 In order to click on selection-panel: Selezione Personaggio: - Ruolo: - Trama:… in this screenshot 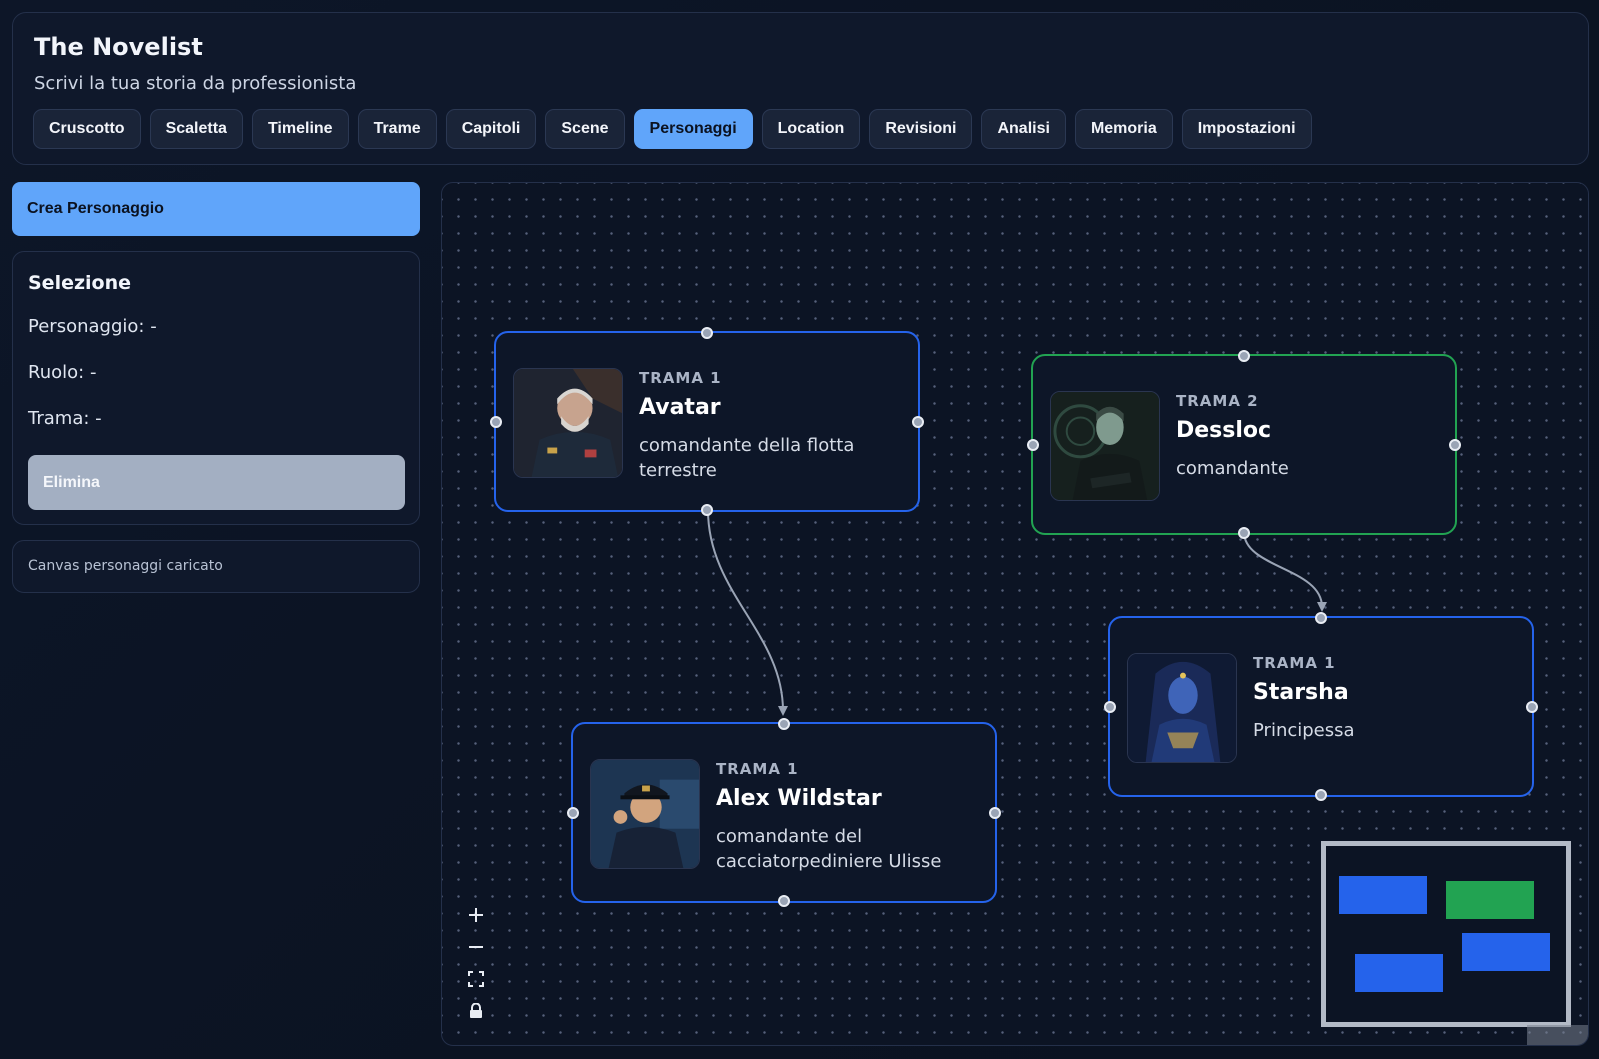, I will do `click(216, 388)`.